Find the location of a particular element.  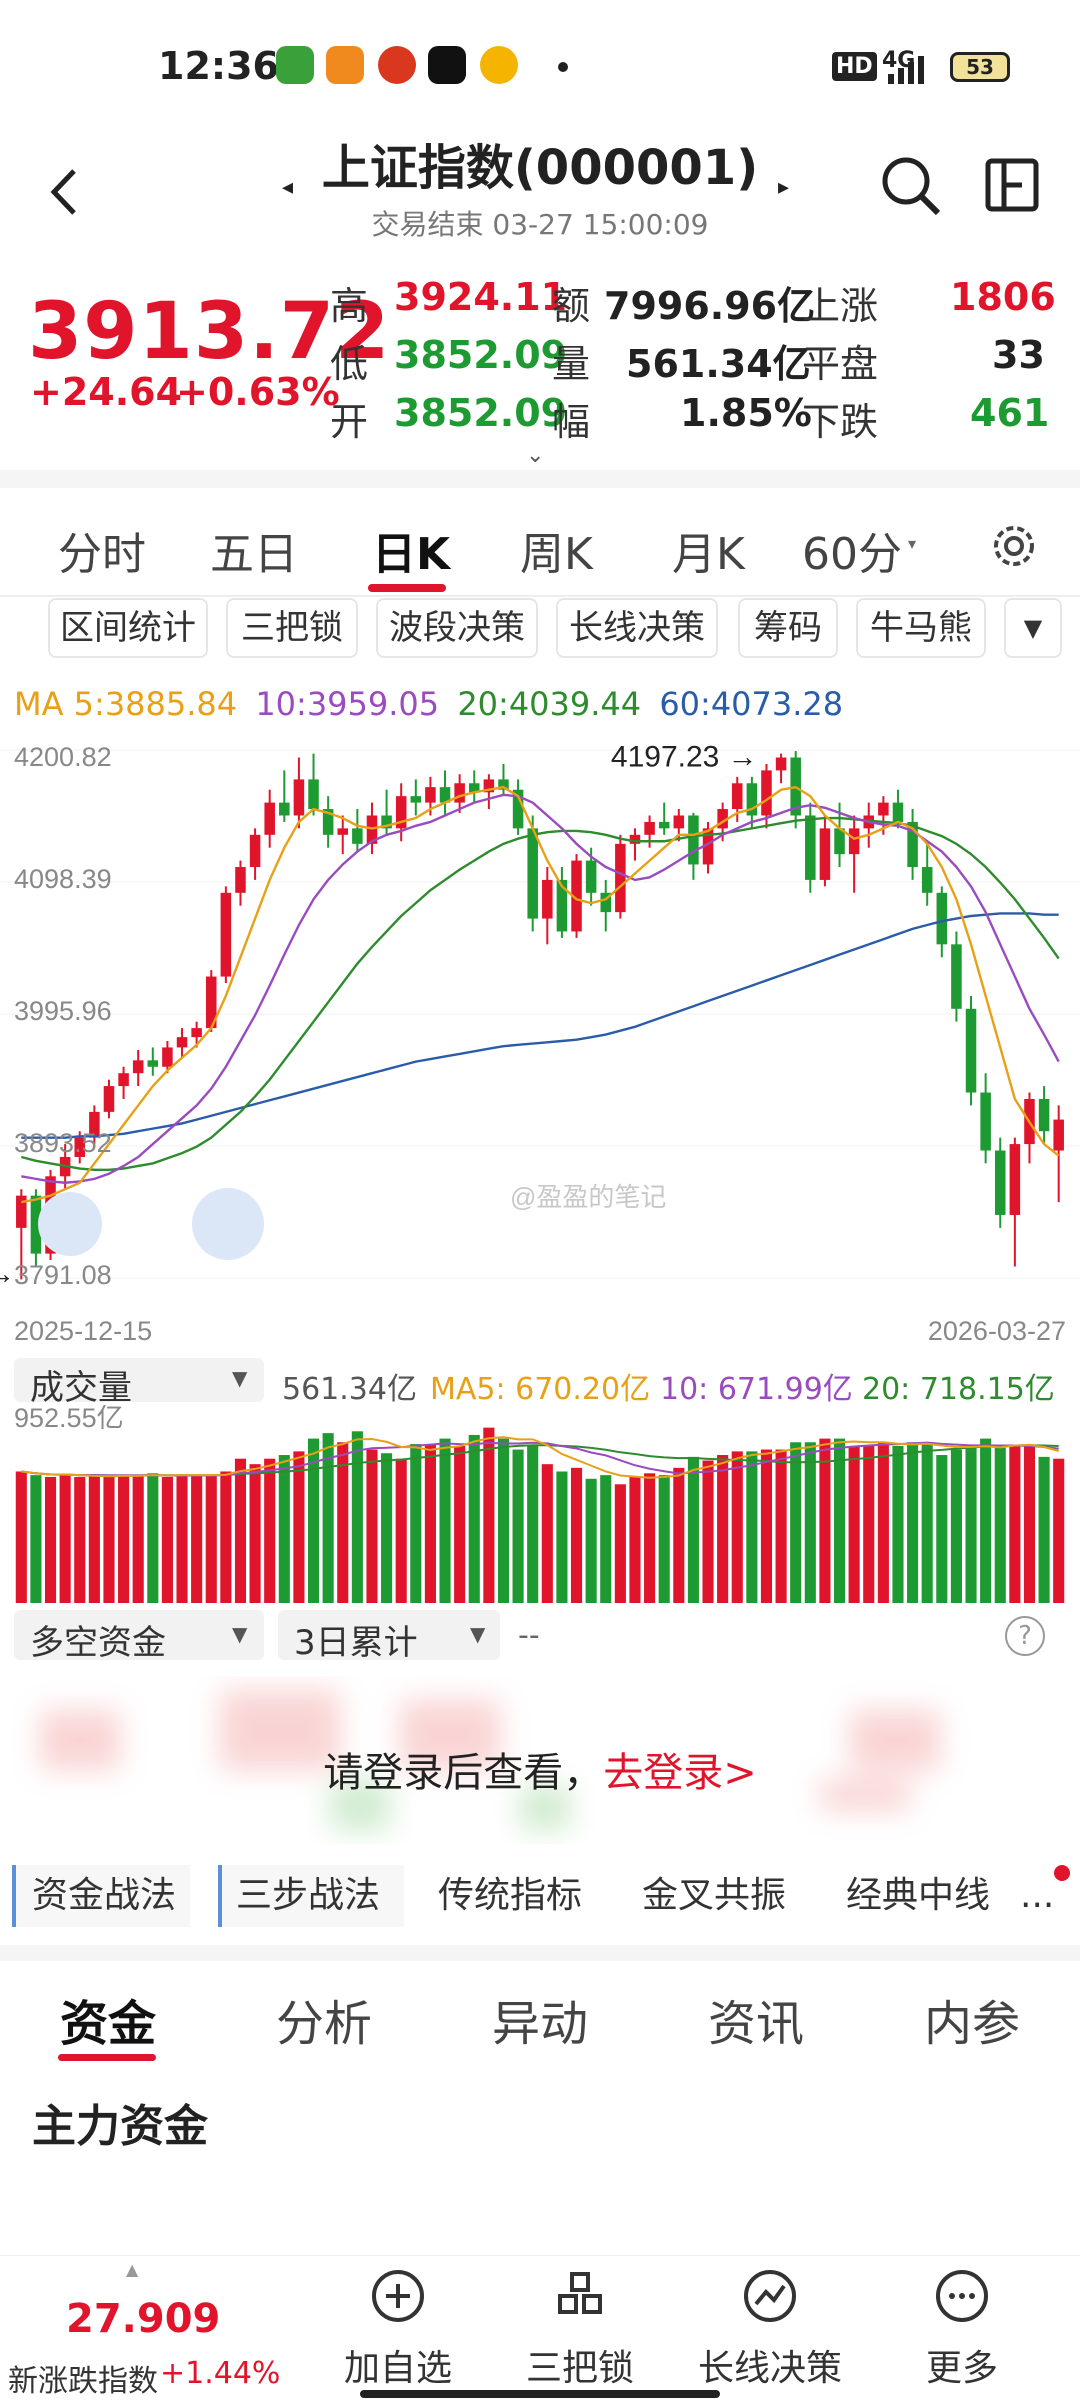

y-tick-label: 4098.39 is located at coordinates (63, 879).